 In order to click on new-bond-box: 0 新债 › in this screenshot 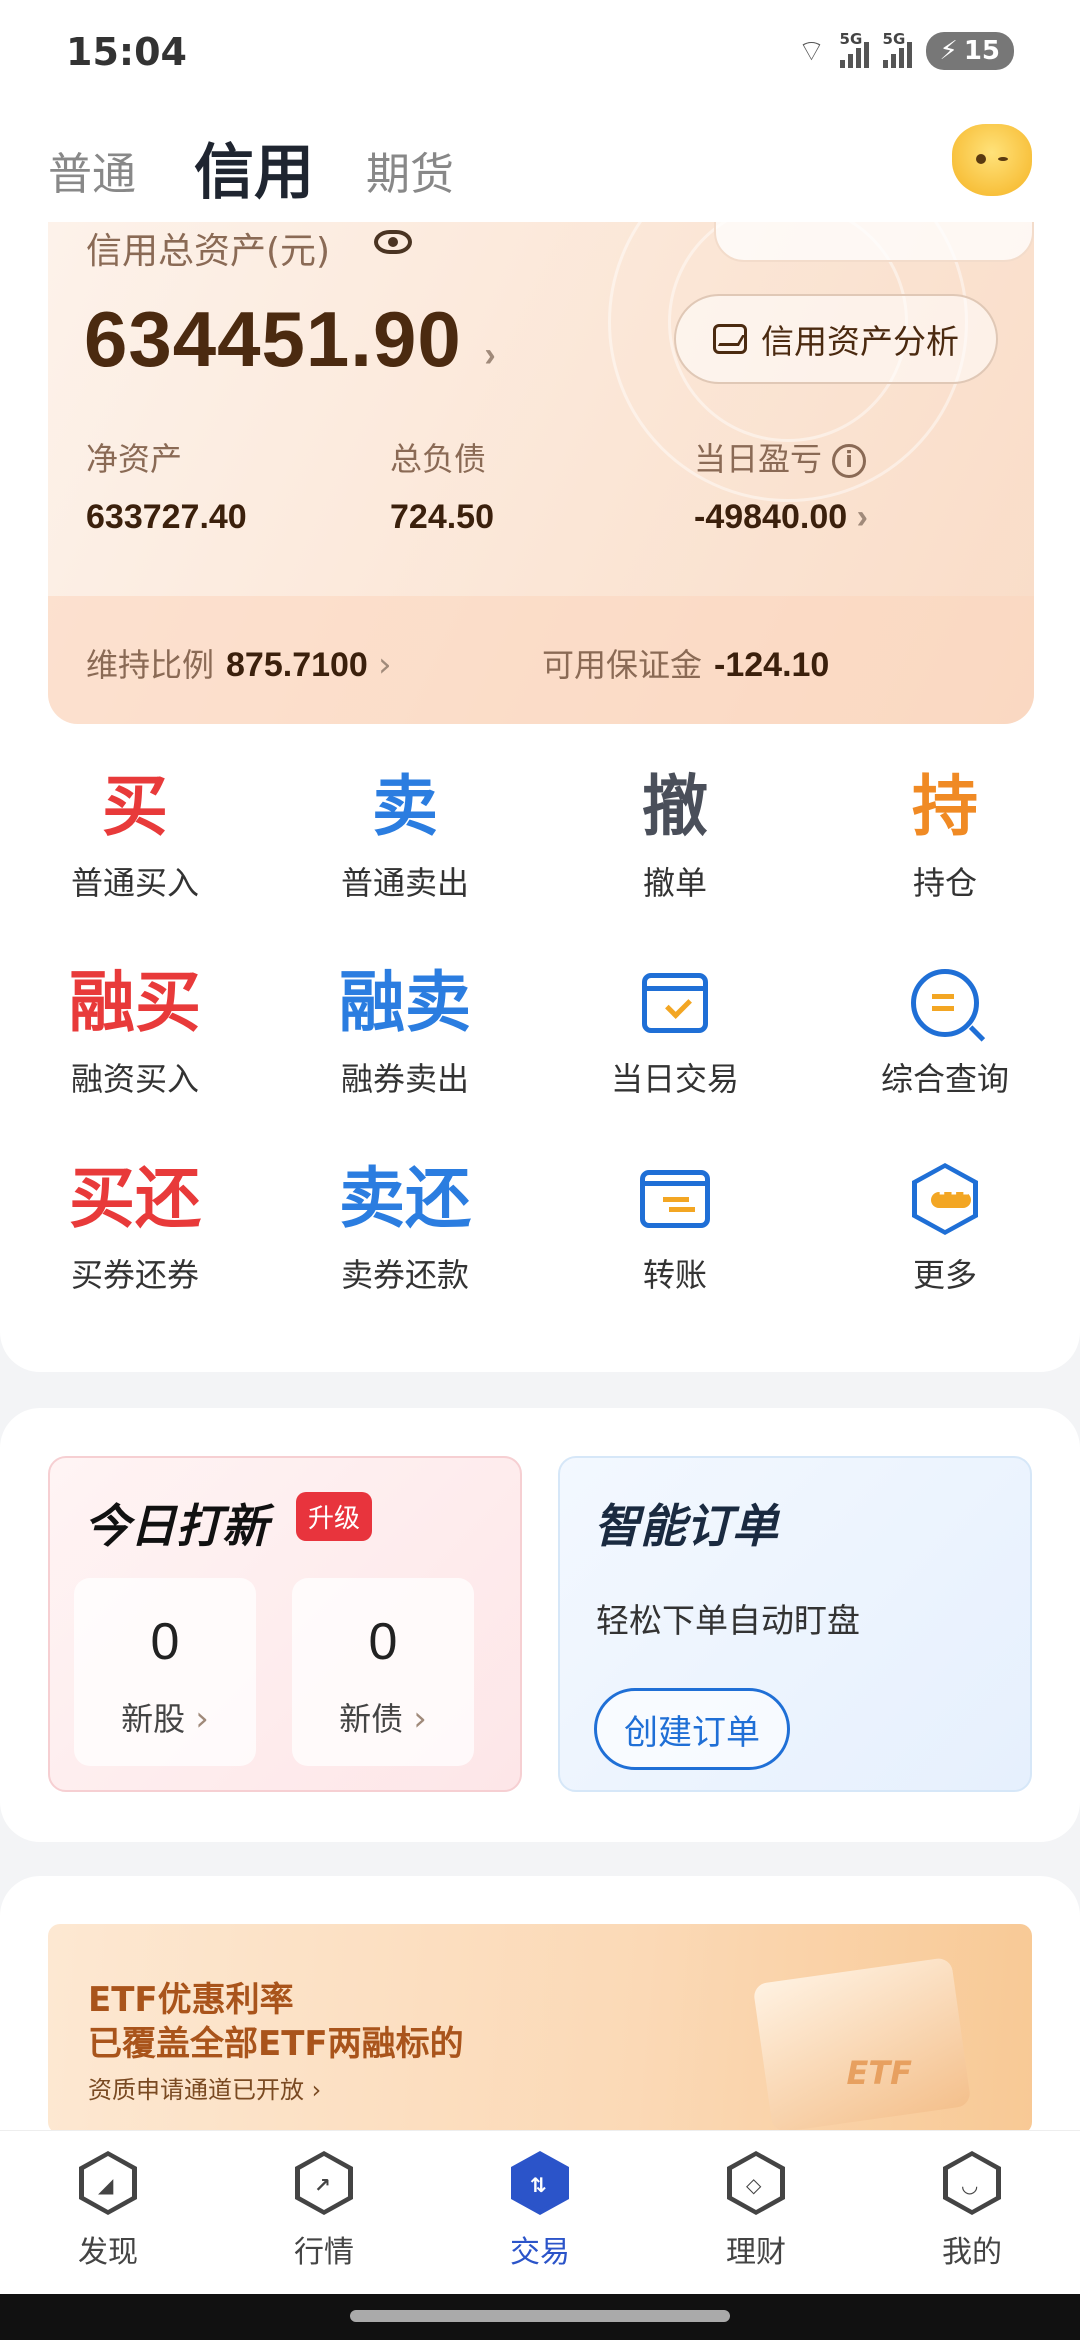, I will do `click(383, 1672)`.